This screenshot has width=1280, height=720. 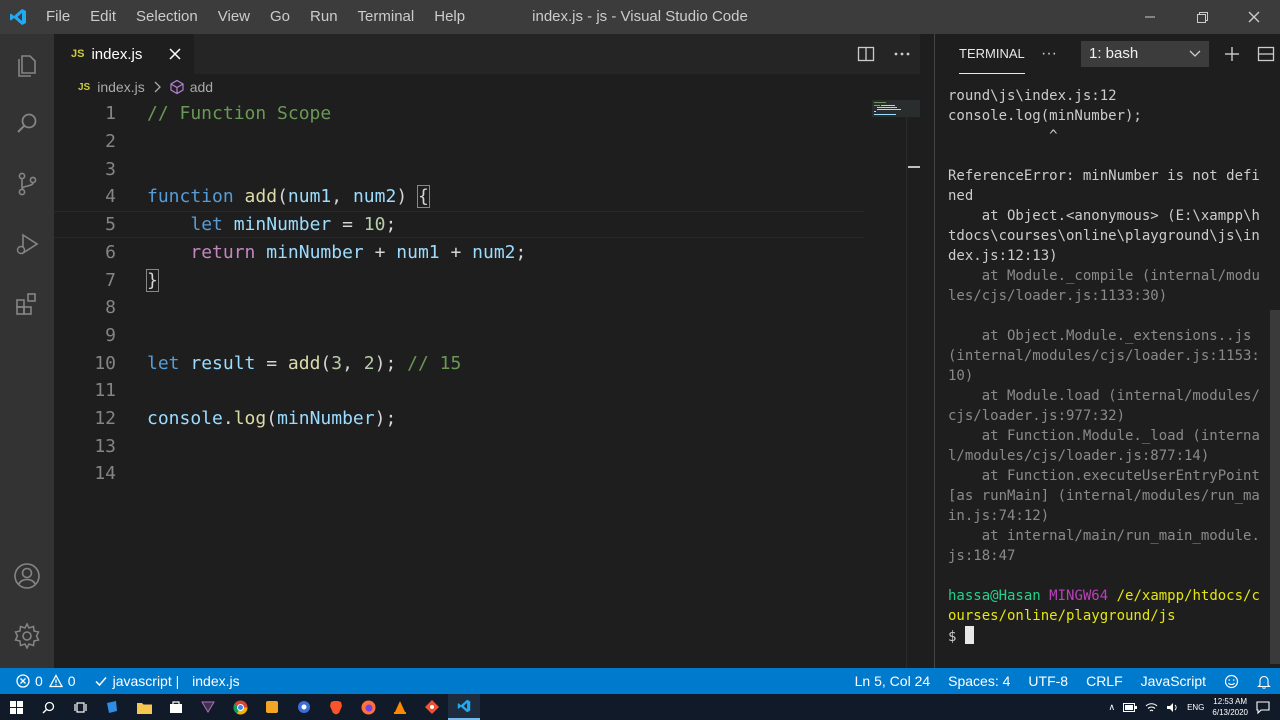 I want to click on taskbar-firefox, so click(x=368, y=707).